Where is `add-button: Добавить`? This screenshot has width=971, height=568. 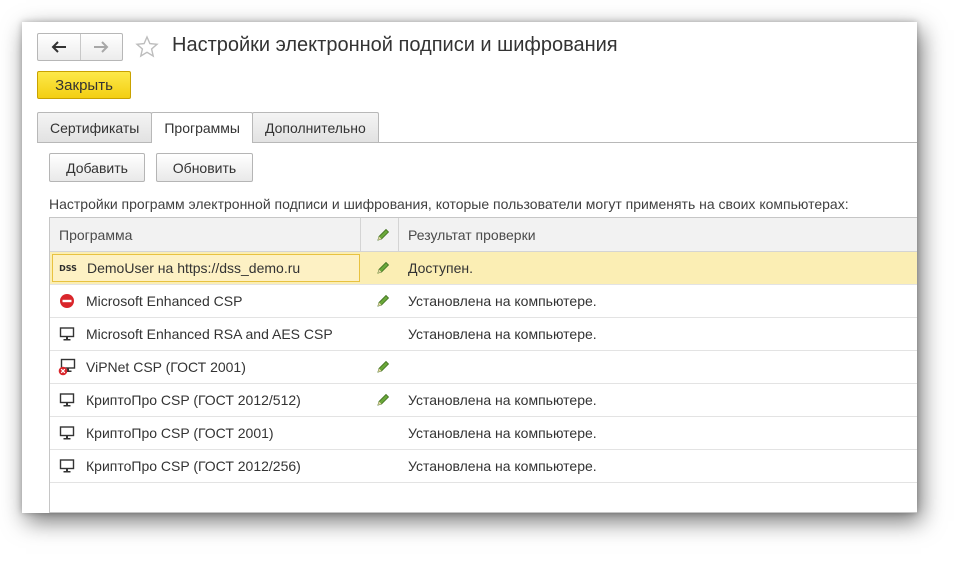
add-button: Добавить is located at coordinates (97, 167).